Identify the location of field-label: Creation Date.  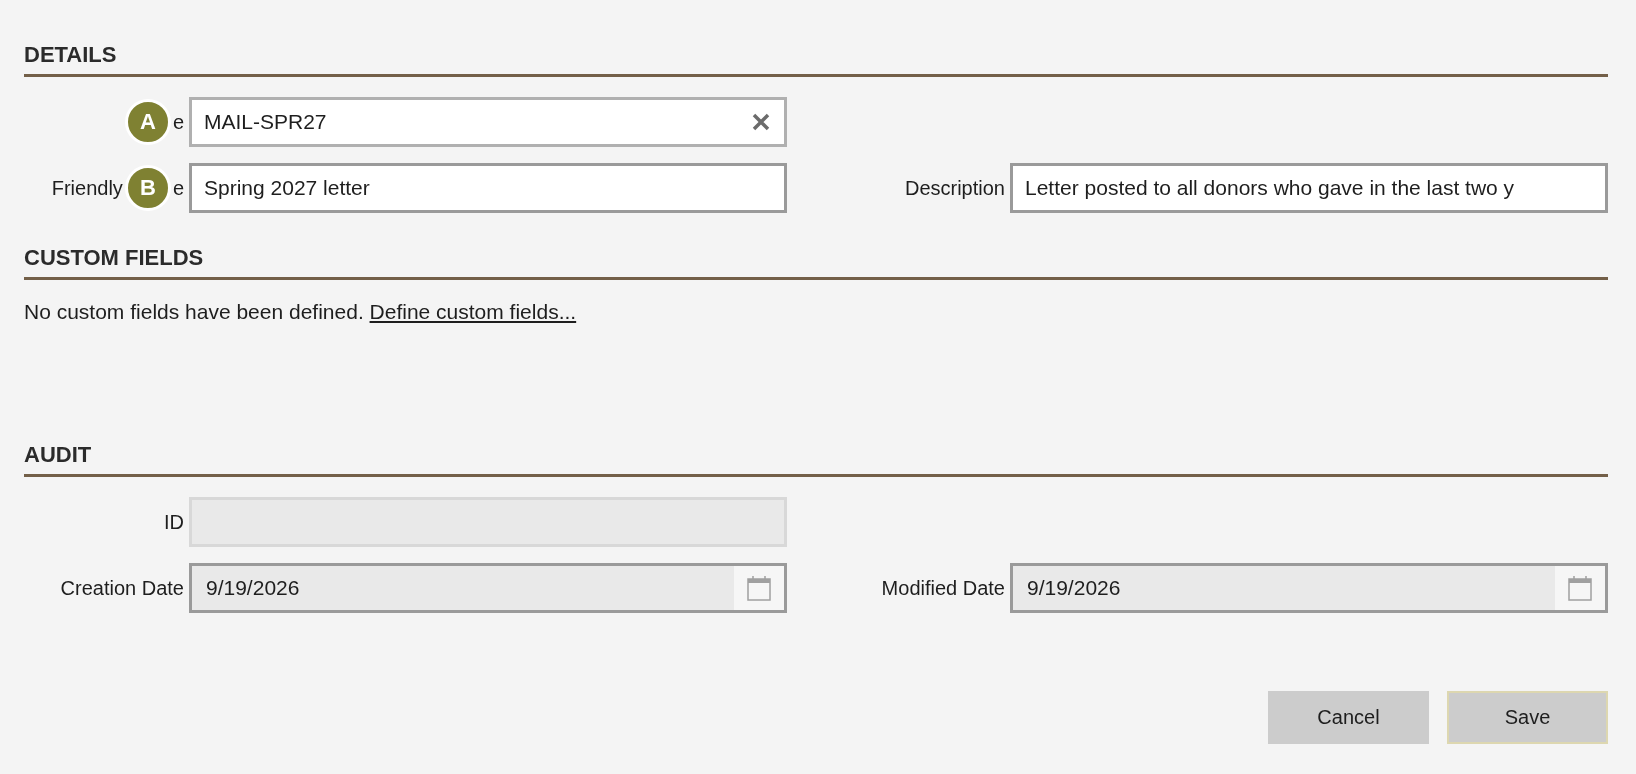
(122, 588).